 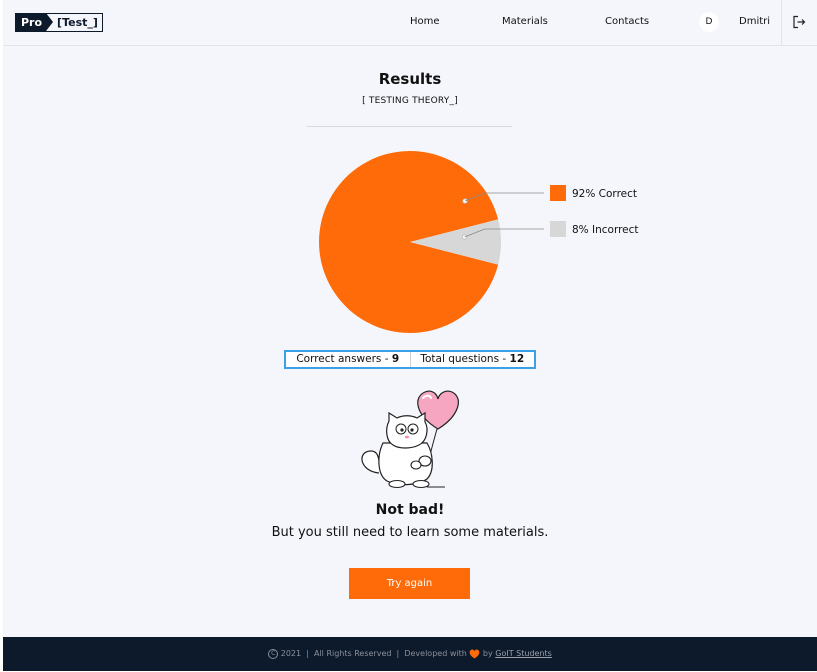 What do you see at coordinates (605, 230) in the screenshot?
I see `legend-label-incorrect: 8% Incorrect` at bounding box center [605, 230].